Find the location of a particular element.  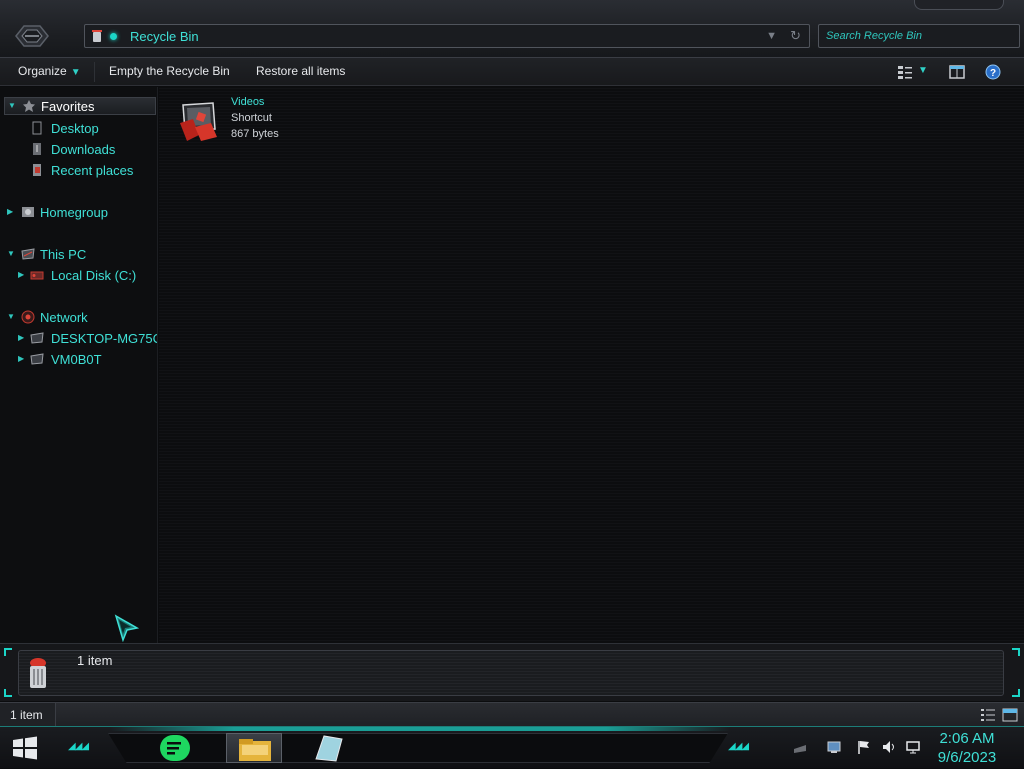

shortcut-icon is located at coordinates (198, 121).